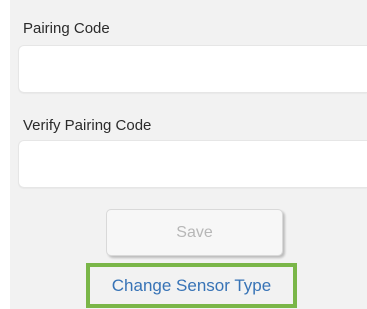  I want to click on pairing-code-input, so click(192, 69).